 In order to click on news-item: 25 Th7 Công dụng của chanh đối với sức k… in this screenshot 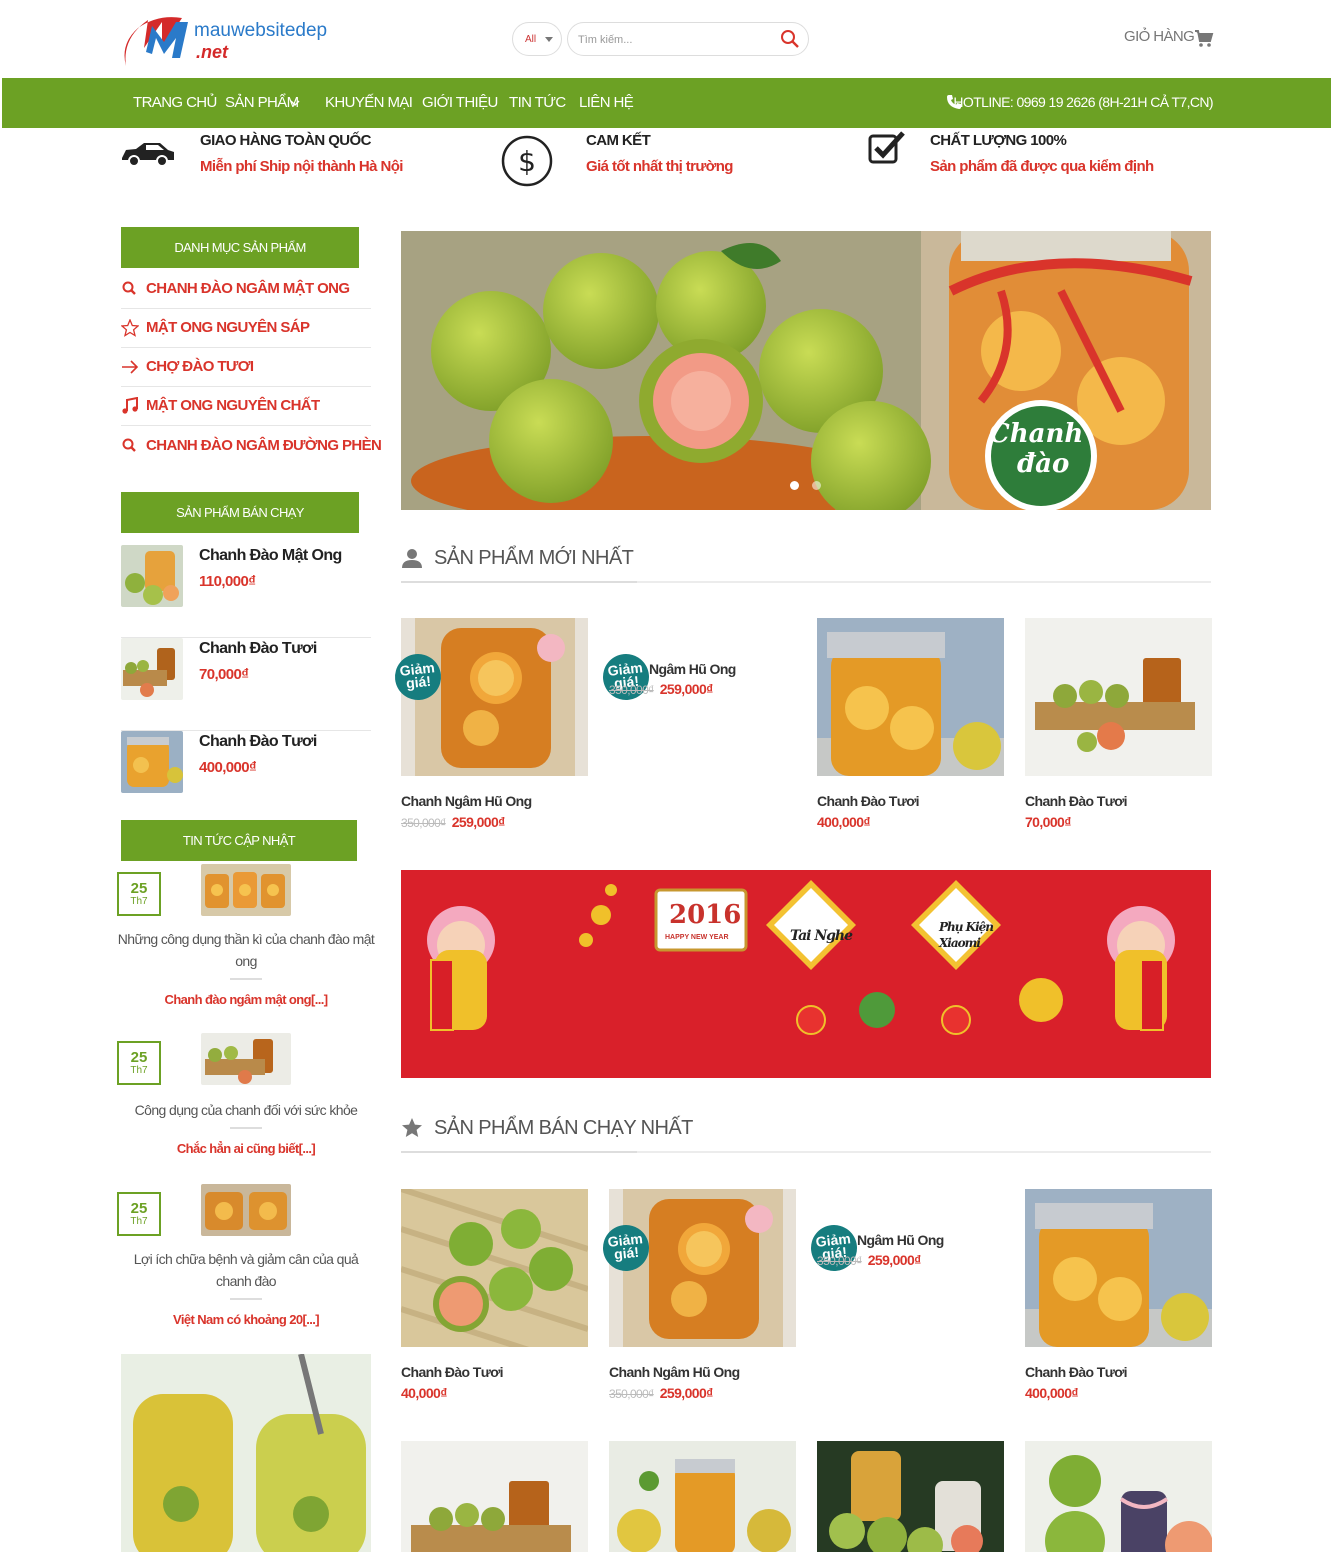, I will do `click(242, 1097)`.